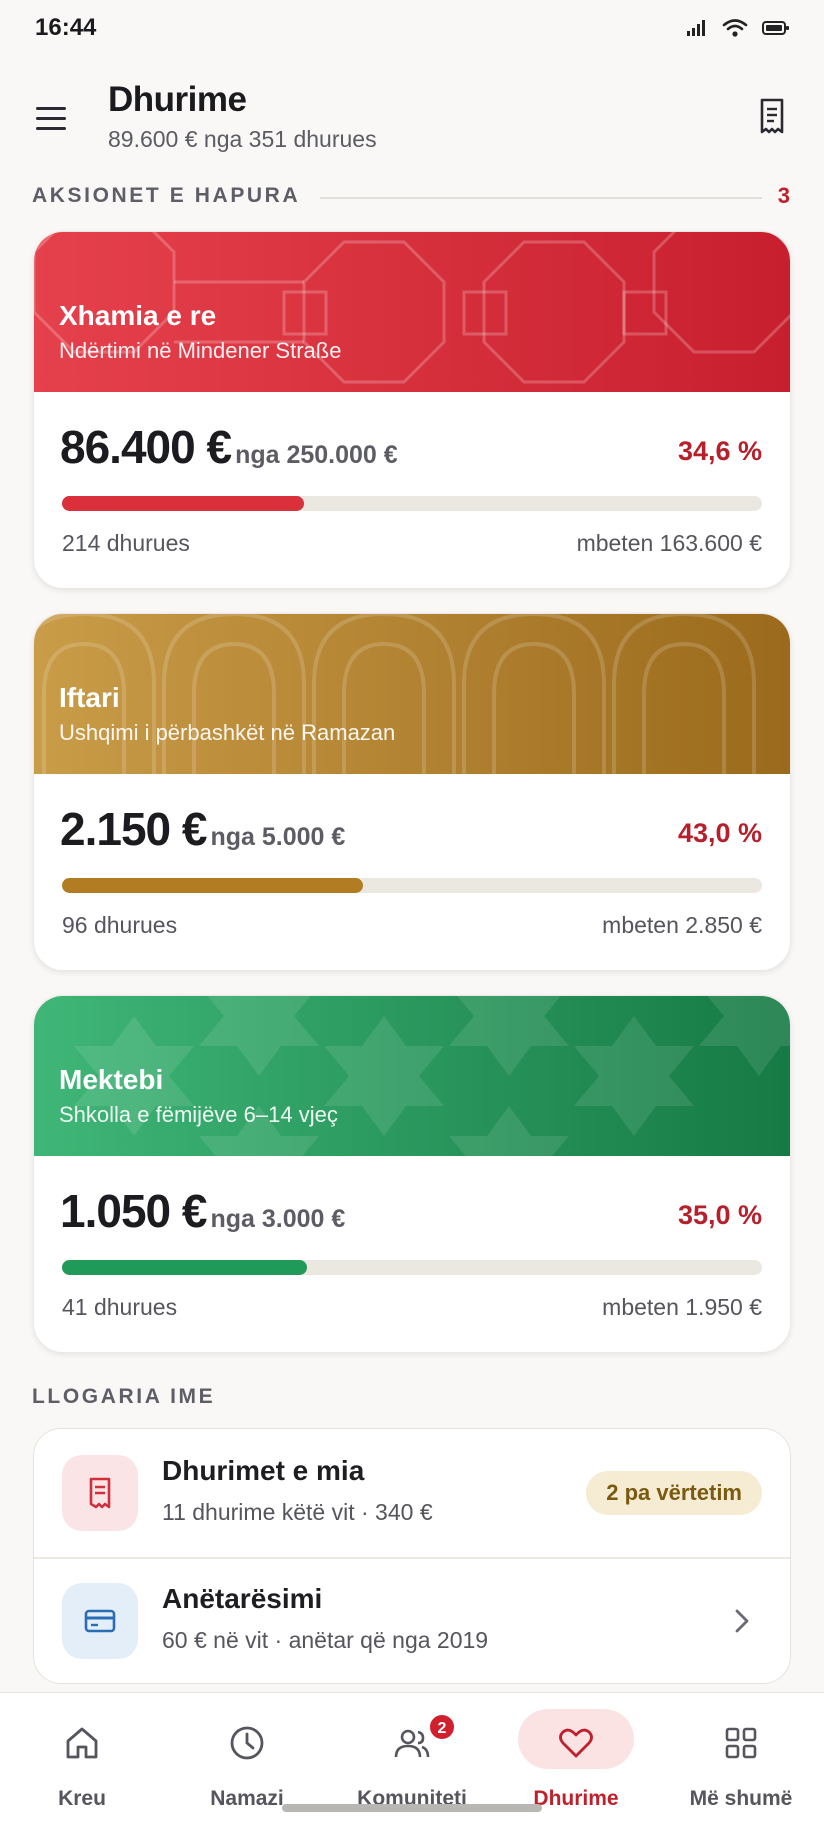 The image size is (824, 1830). What do you see at coordinates (51, 108) in the screenshot?
I see `menu-icon` at bounding box center [51, 108].